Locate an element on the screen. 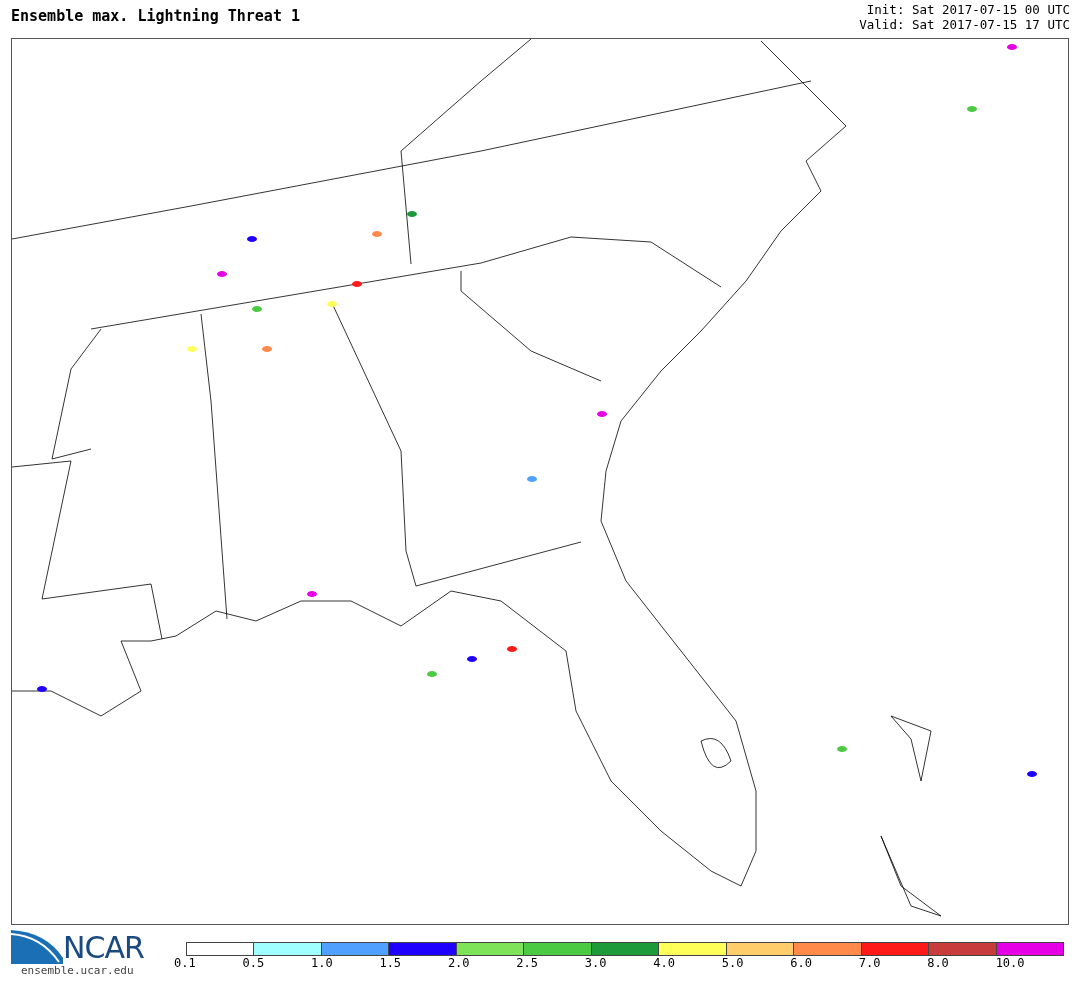  logo-text: NCAR is located at coordinates (103, 948).